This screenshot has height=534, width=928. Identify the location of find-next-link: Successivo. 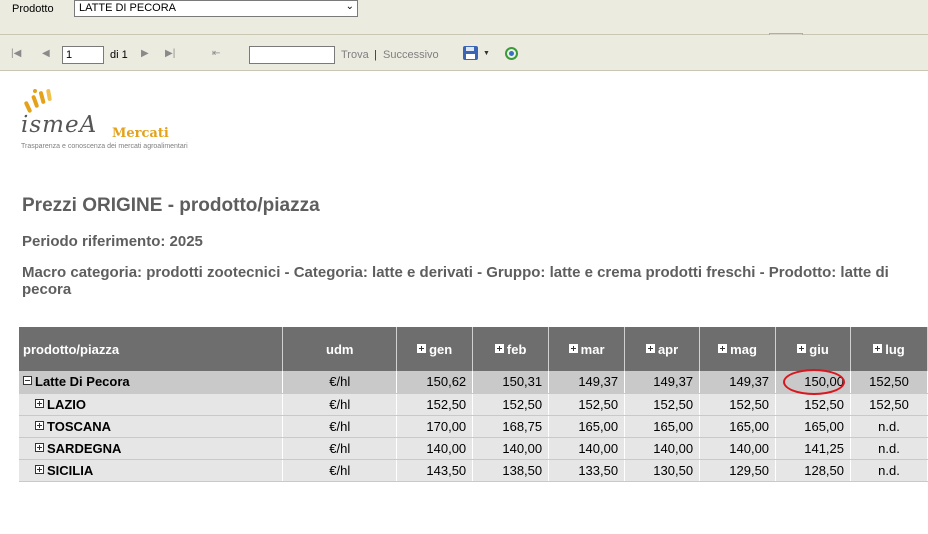
(411, 55).